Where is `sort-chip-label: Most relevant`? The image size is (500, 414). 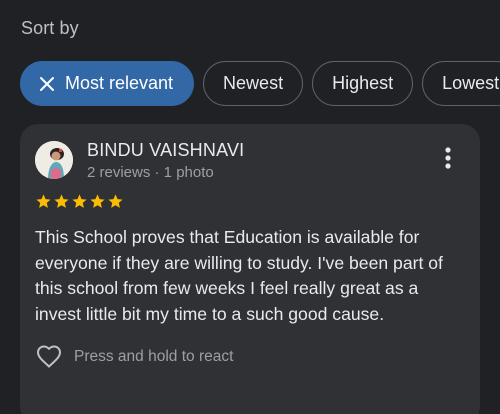 sort-chip-label: Most relevant is located at coordinates (119, 83).